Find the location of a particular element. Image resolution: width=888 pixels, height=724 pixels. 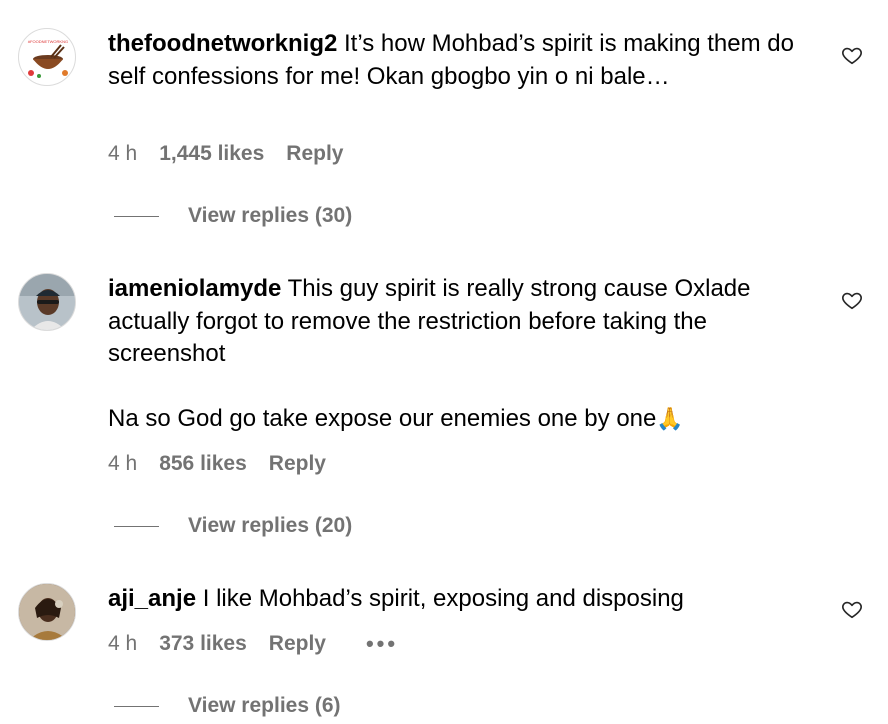

view-replies-label: View replies (6) is located at coordinates (264, 705).